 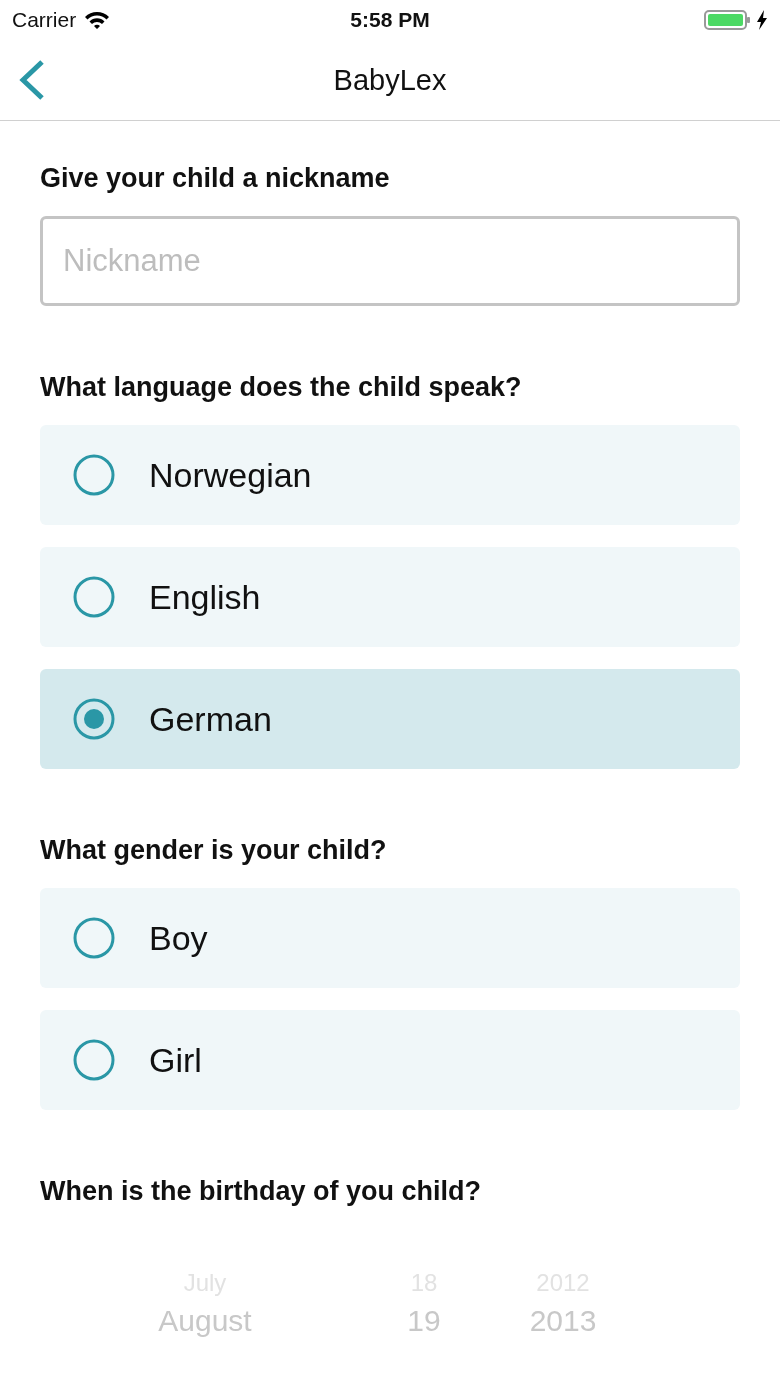 I want to click on battery-icon, so click(x=728, y=20).